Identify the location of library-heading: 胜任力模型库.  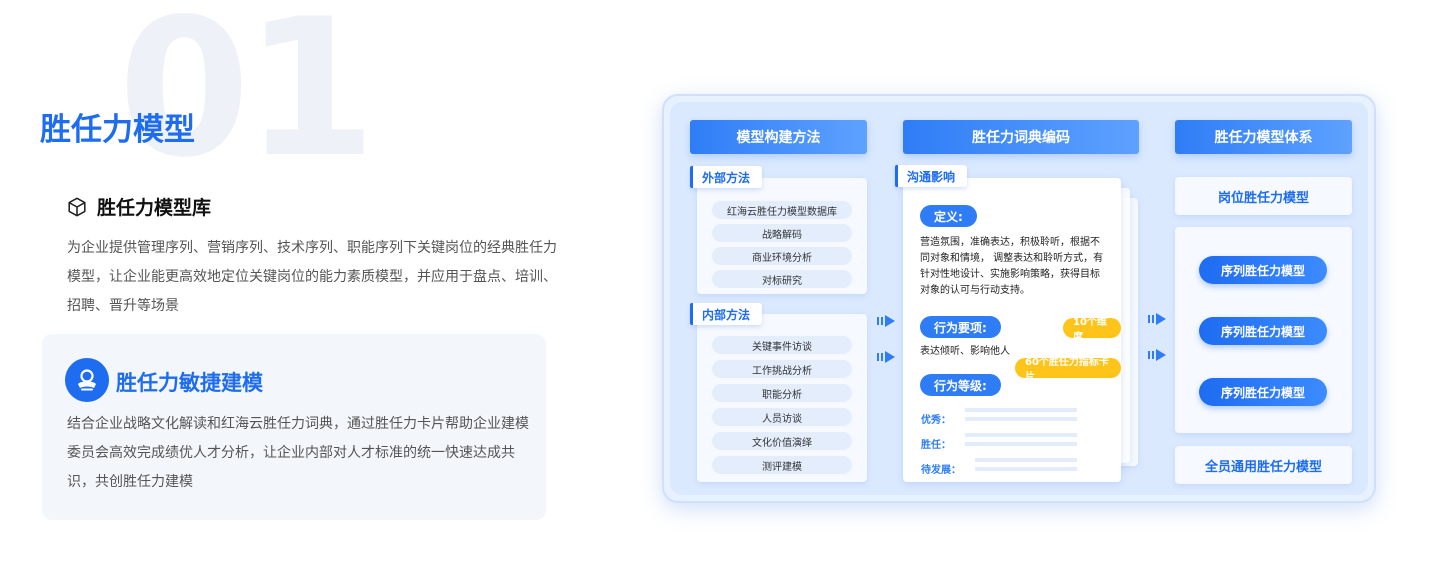
(138, 206).